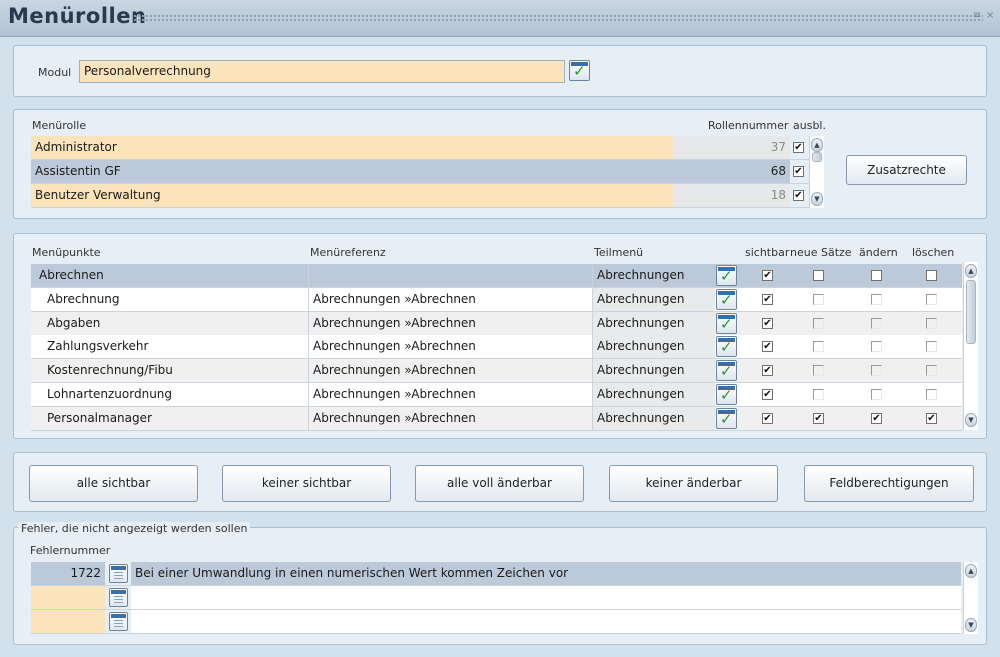 The image size is (1000, 657). What do you see at coordinates (816, 172) in the screenshot?
I see `roles-scrollbar: ▲ ▼` at bounding box center [816, 172].